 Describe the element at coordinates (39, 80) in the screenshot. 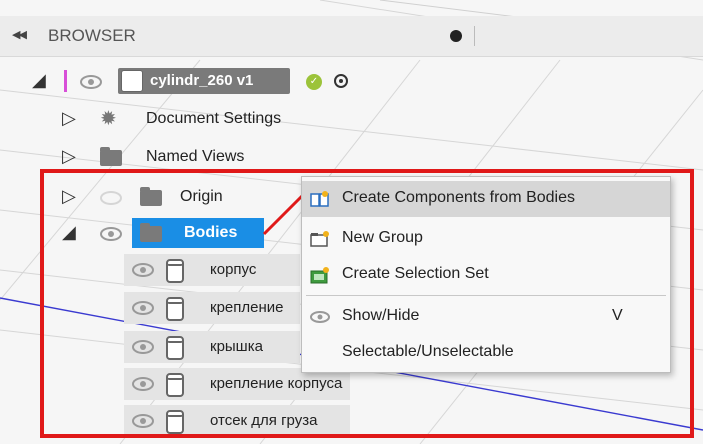

I see `expanded-triangle-icon: ◢` at that location.